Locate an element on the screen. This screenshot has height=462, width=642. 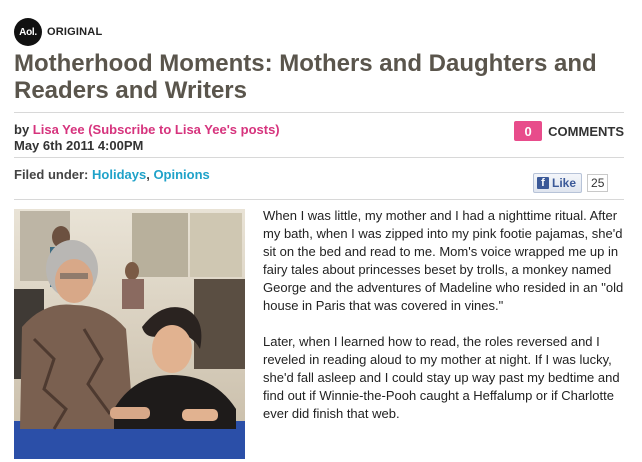
brand: Aol. ORIGINAL is located at coordinates (58, 32).